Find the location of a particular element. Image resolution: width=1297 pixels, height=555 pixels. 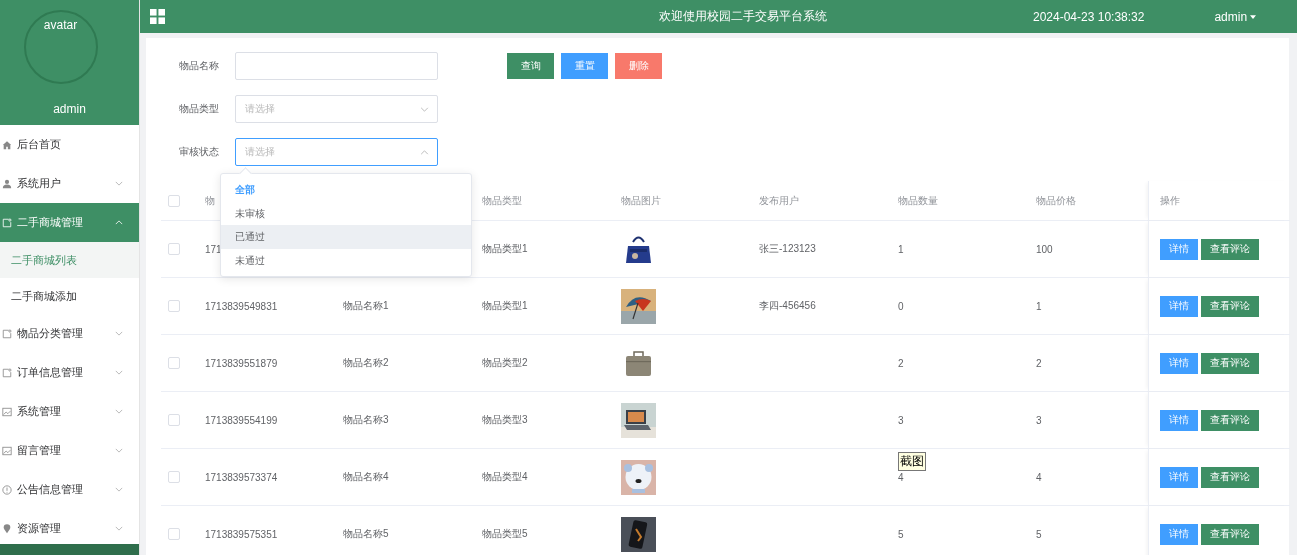

column-header: 物品价格 is located at coordinates (1056, 200).